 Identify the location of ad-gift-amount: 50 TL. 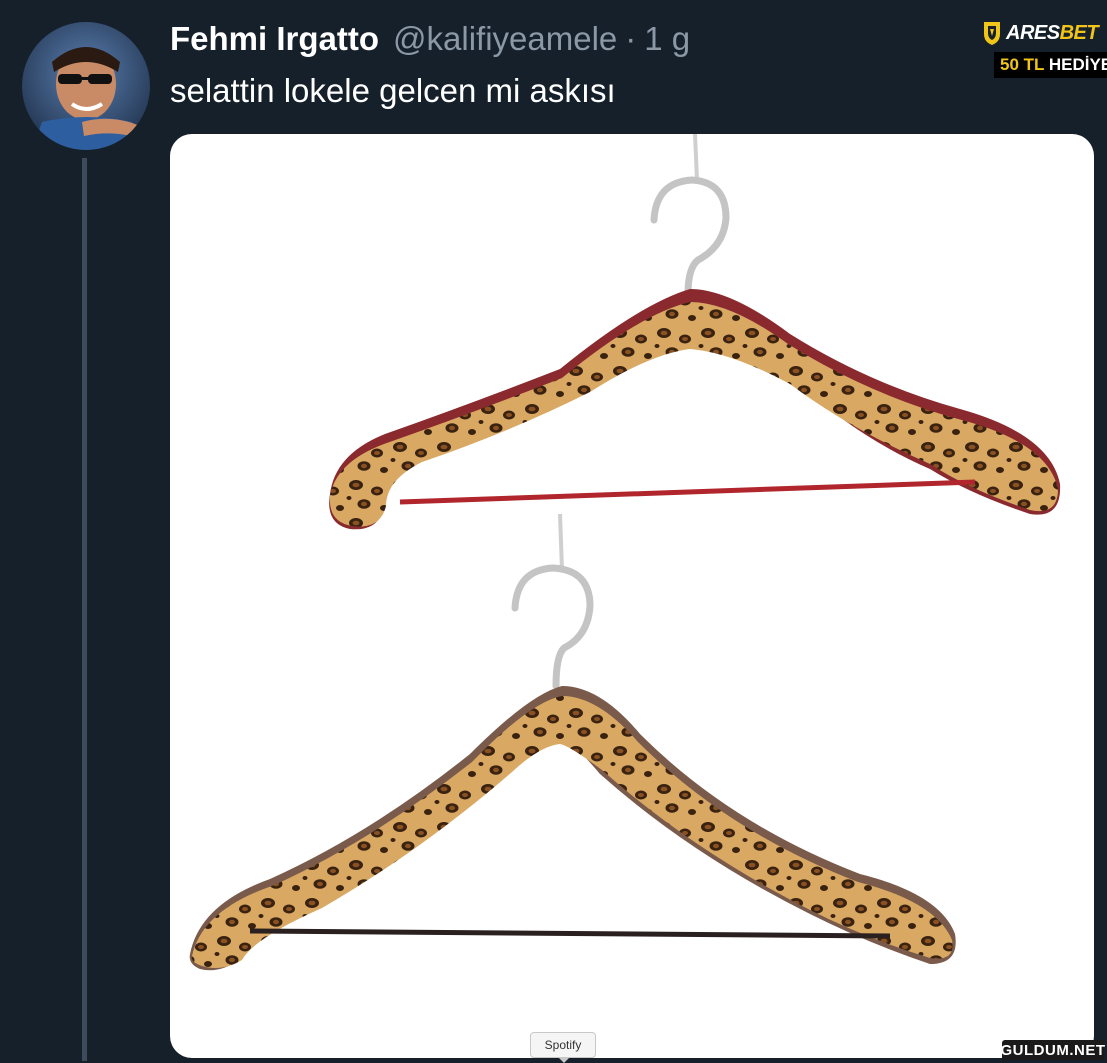
(1022, 64).